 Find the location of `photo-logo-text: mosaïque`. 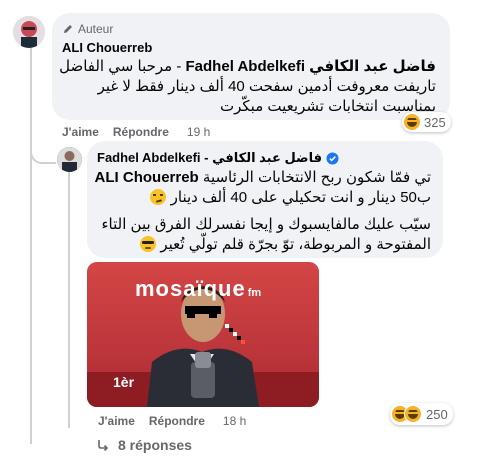

photo-logo-text: mosaïque is located at coordinates (190, 288).